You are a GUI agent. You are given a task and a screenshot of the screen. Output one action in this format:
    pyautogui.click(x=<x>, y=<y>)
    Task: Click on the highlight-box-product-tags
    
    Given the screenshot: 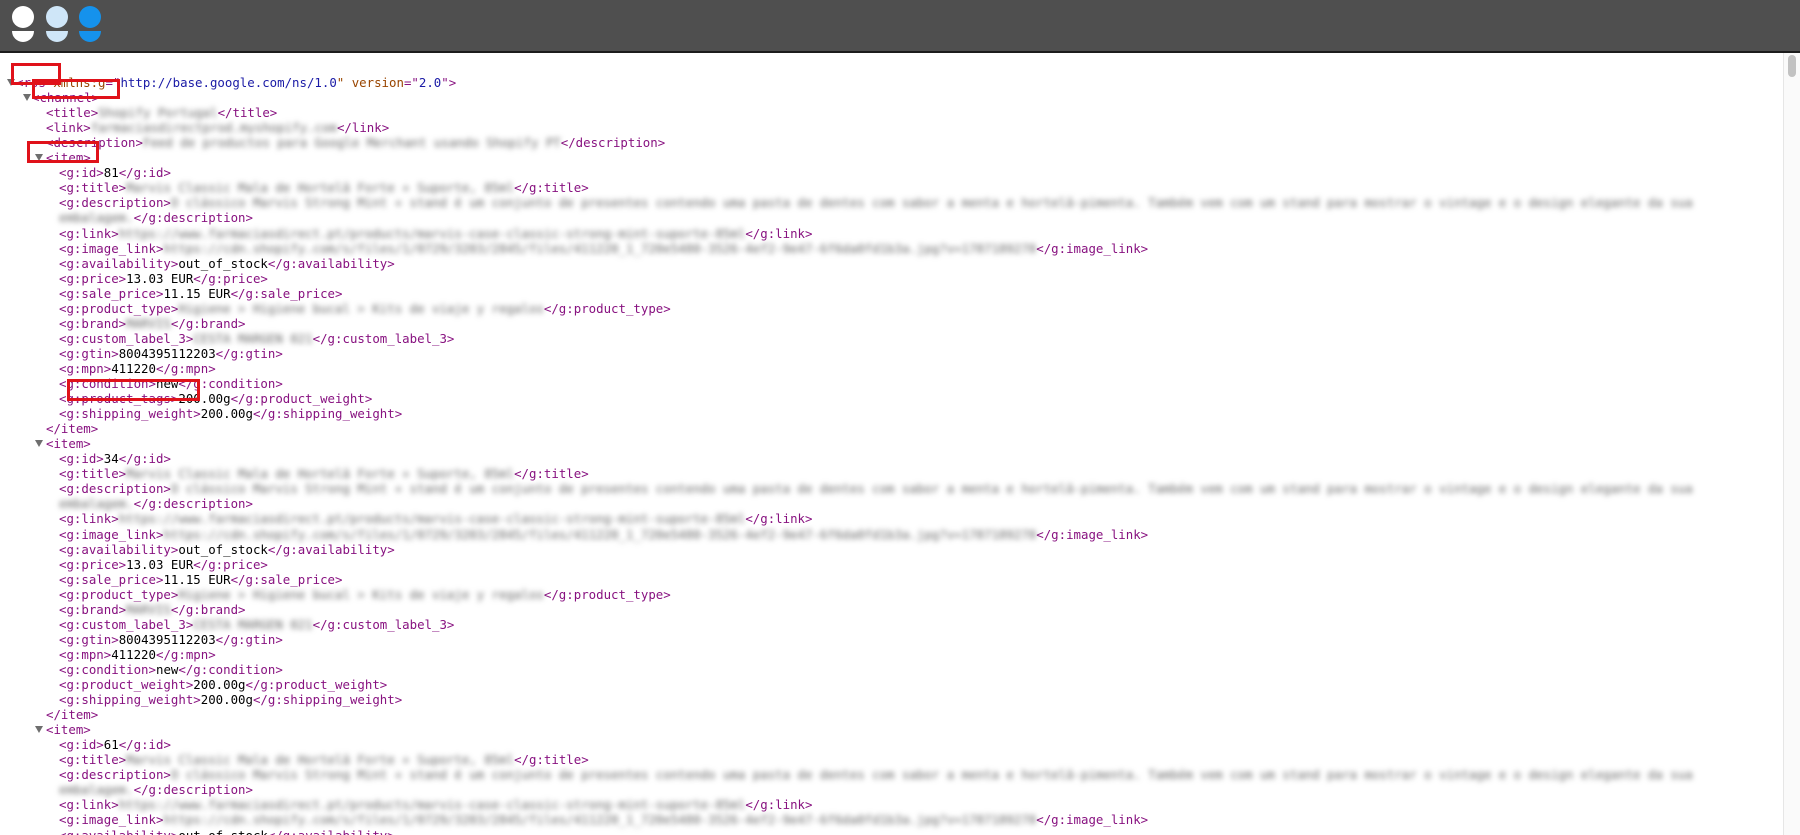 What is the action you would take?
    pyautogui.click(x=133, y=390)
    